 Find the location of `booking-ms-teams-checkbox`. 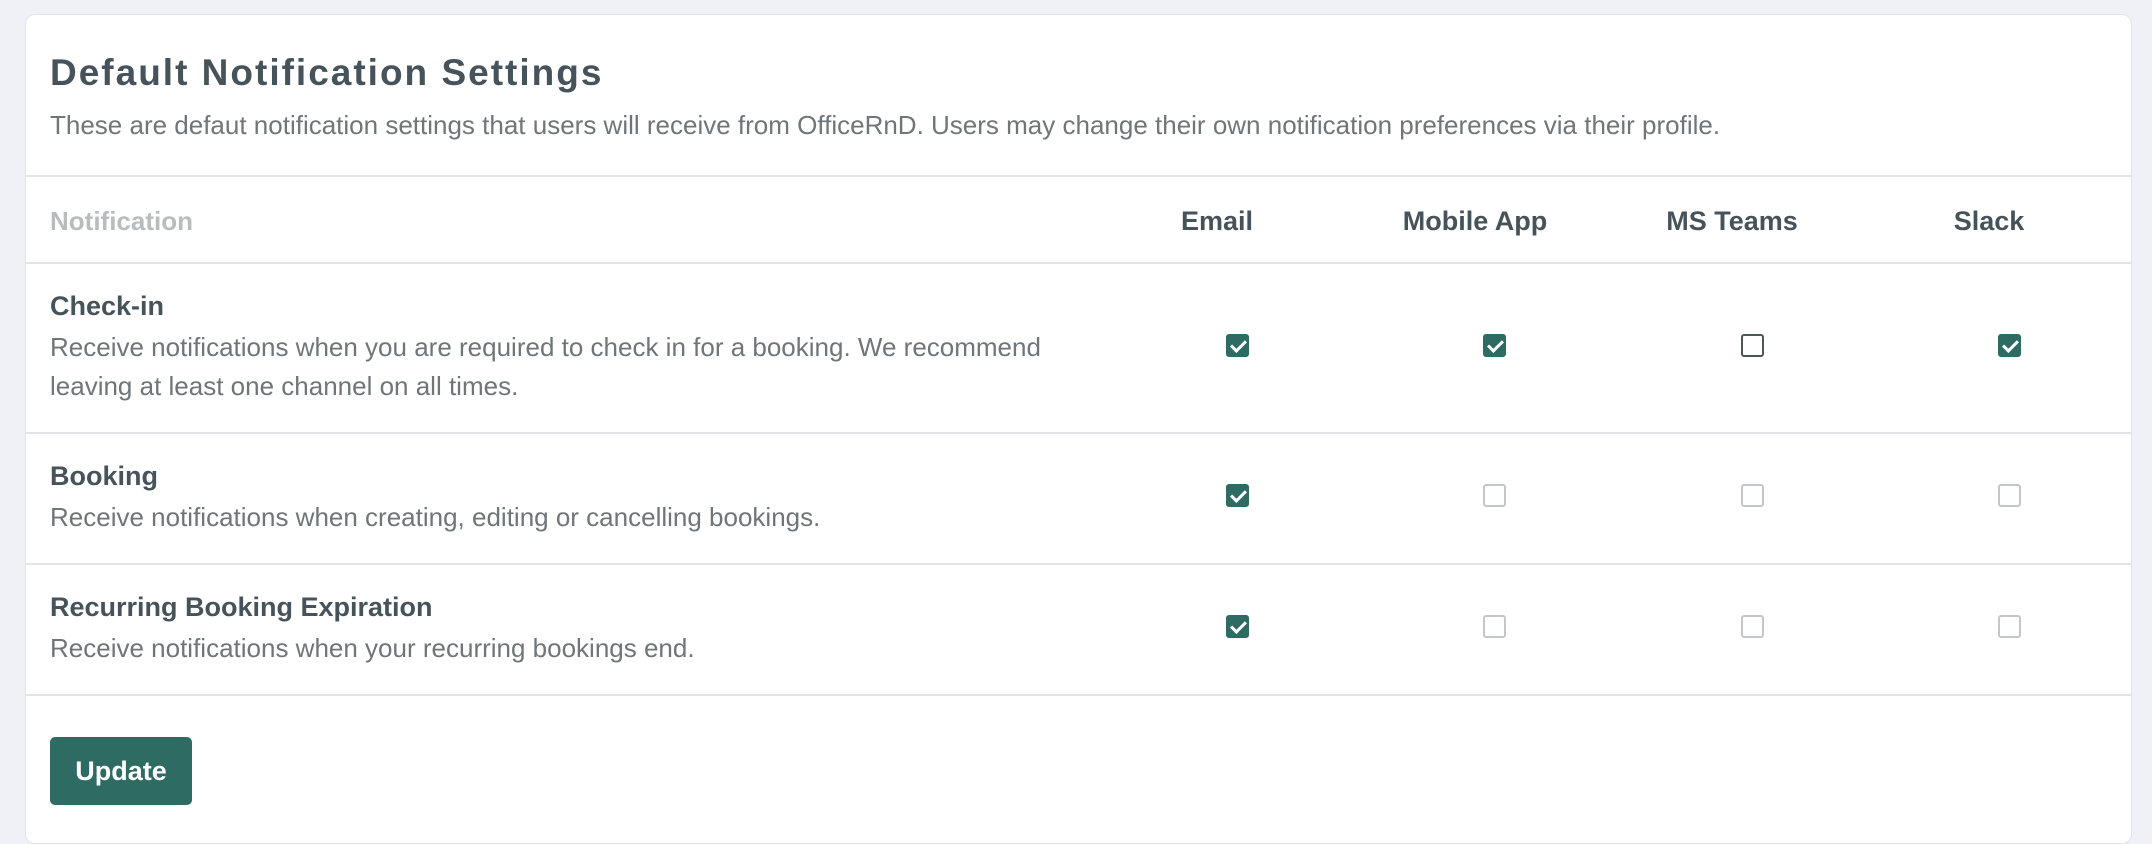

booking-ms-teams-checkbox is located at coordinates (1752, 495).